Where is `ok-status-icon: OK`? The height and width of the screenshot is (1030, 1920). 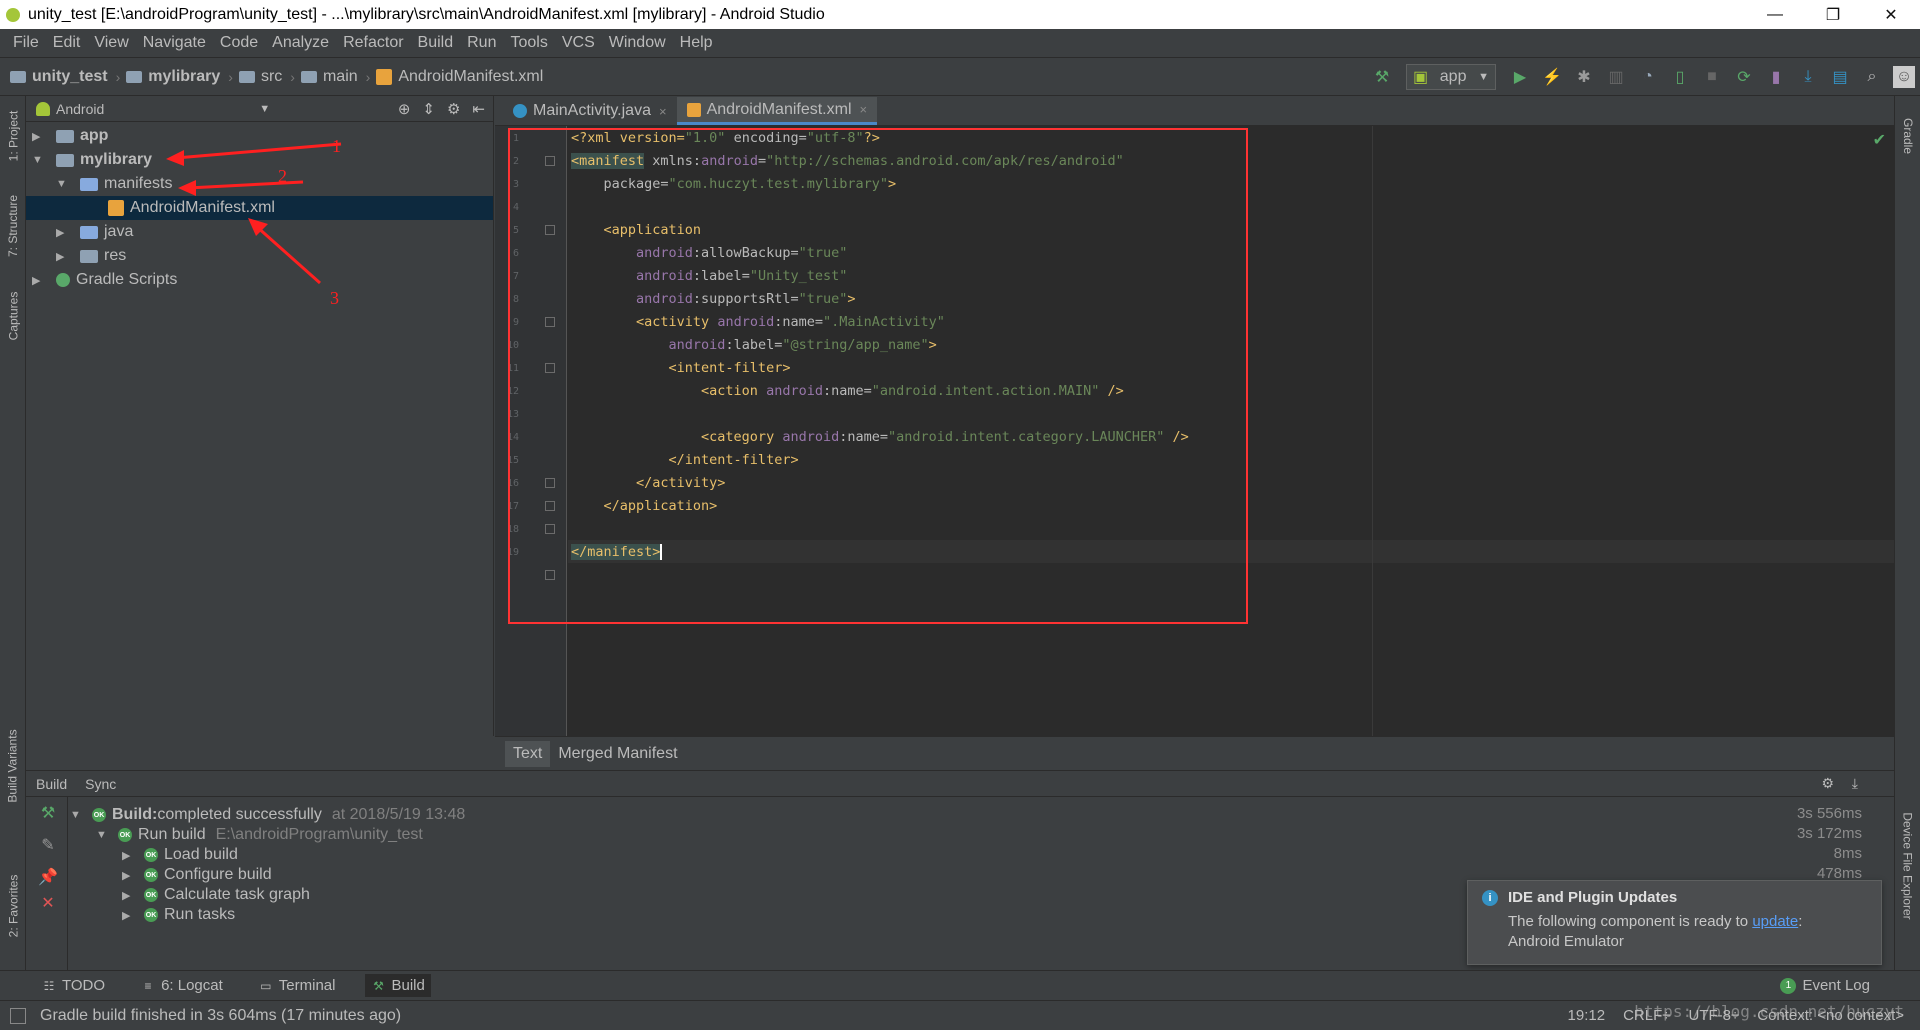
ok-status-icon: OK is located at coordinates (151, 915).